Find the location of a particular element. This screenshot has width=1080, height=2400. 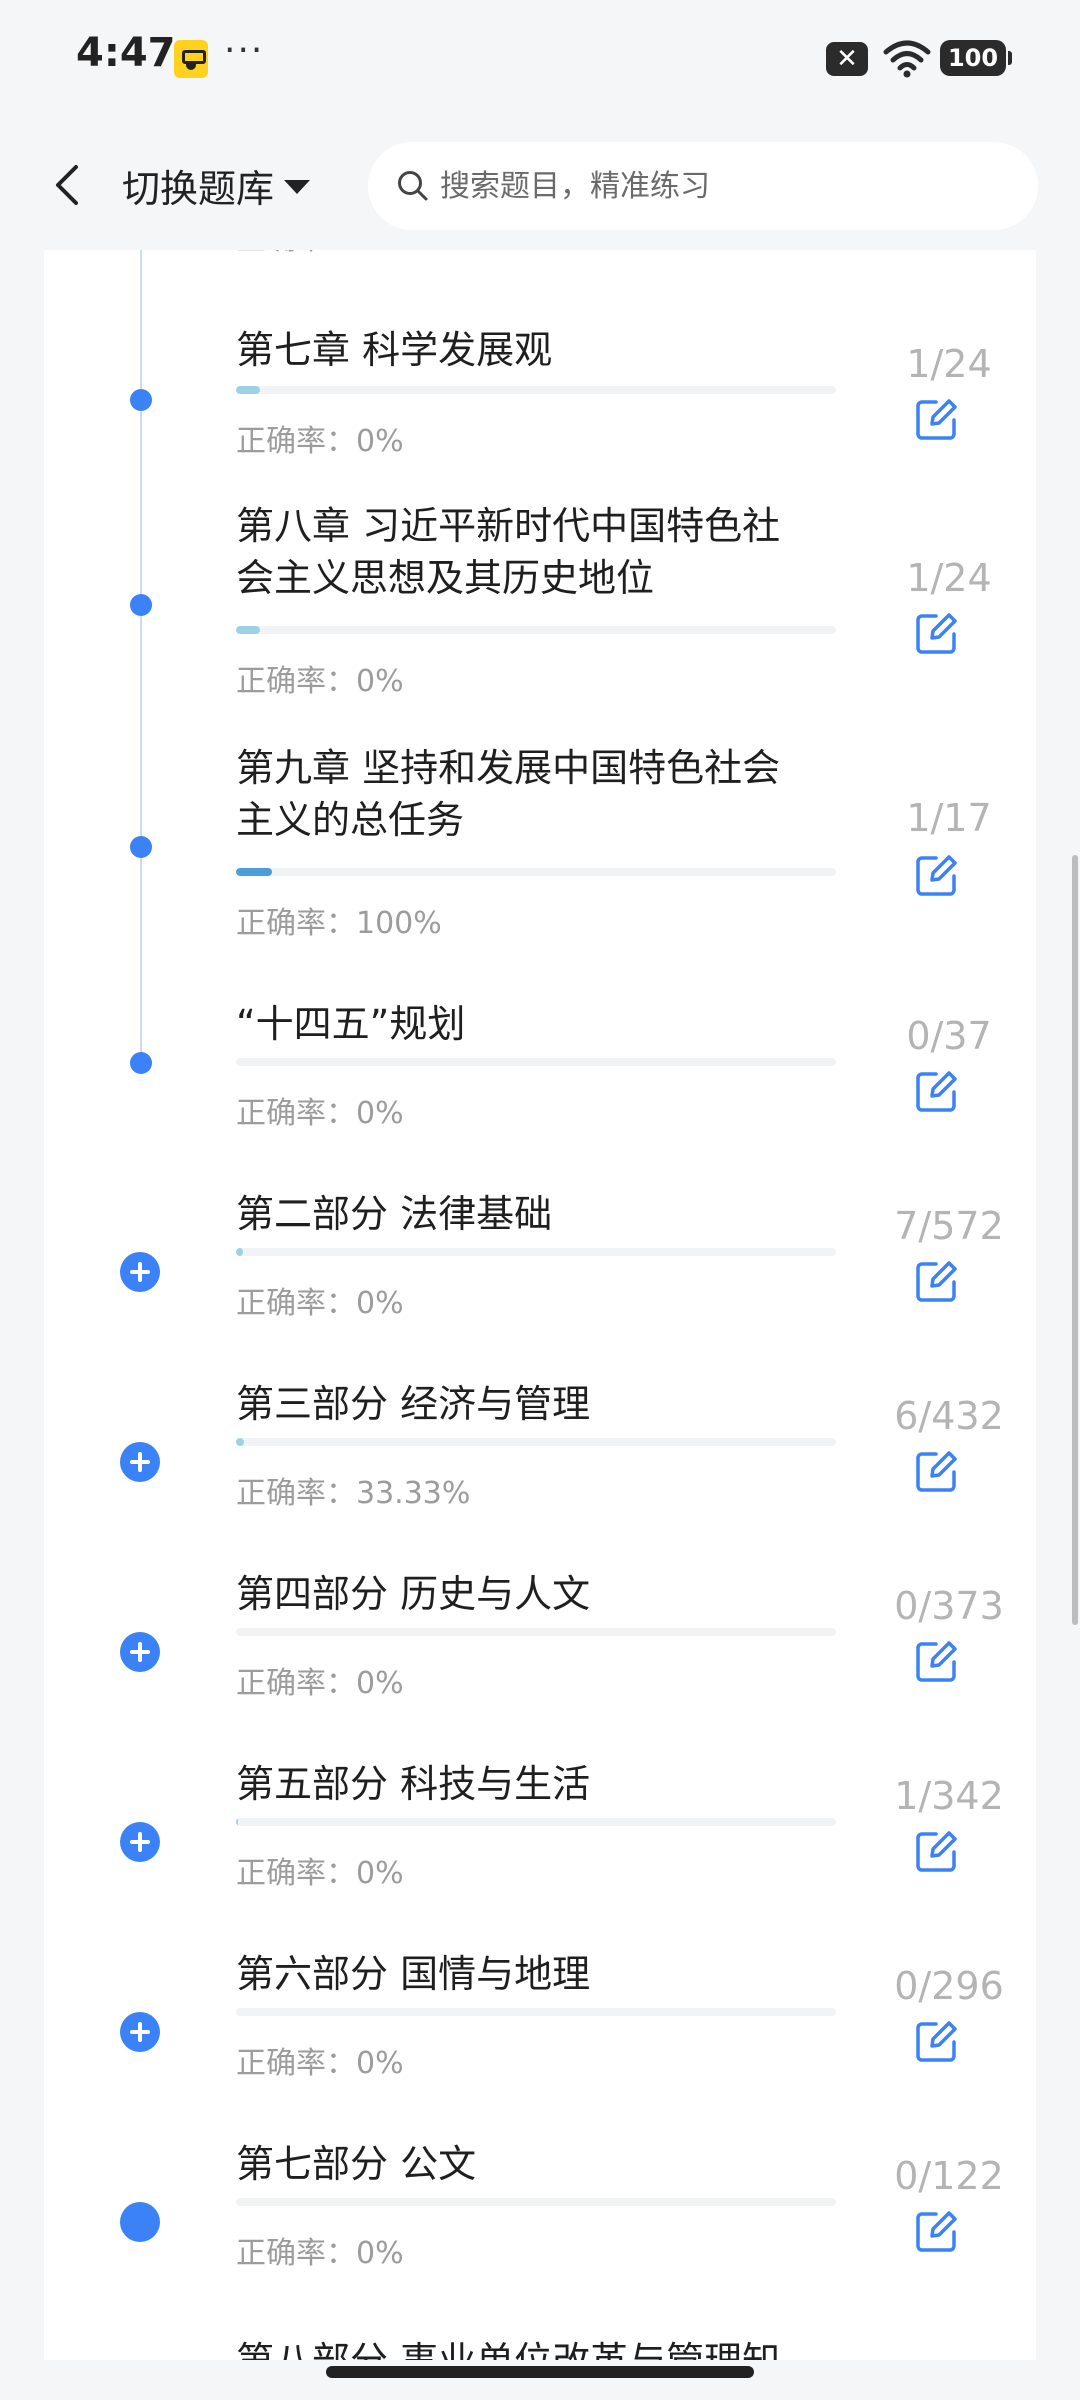

progress-count: 6/432 is located at coordinates (949, 1416).